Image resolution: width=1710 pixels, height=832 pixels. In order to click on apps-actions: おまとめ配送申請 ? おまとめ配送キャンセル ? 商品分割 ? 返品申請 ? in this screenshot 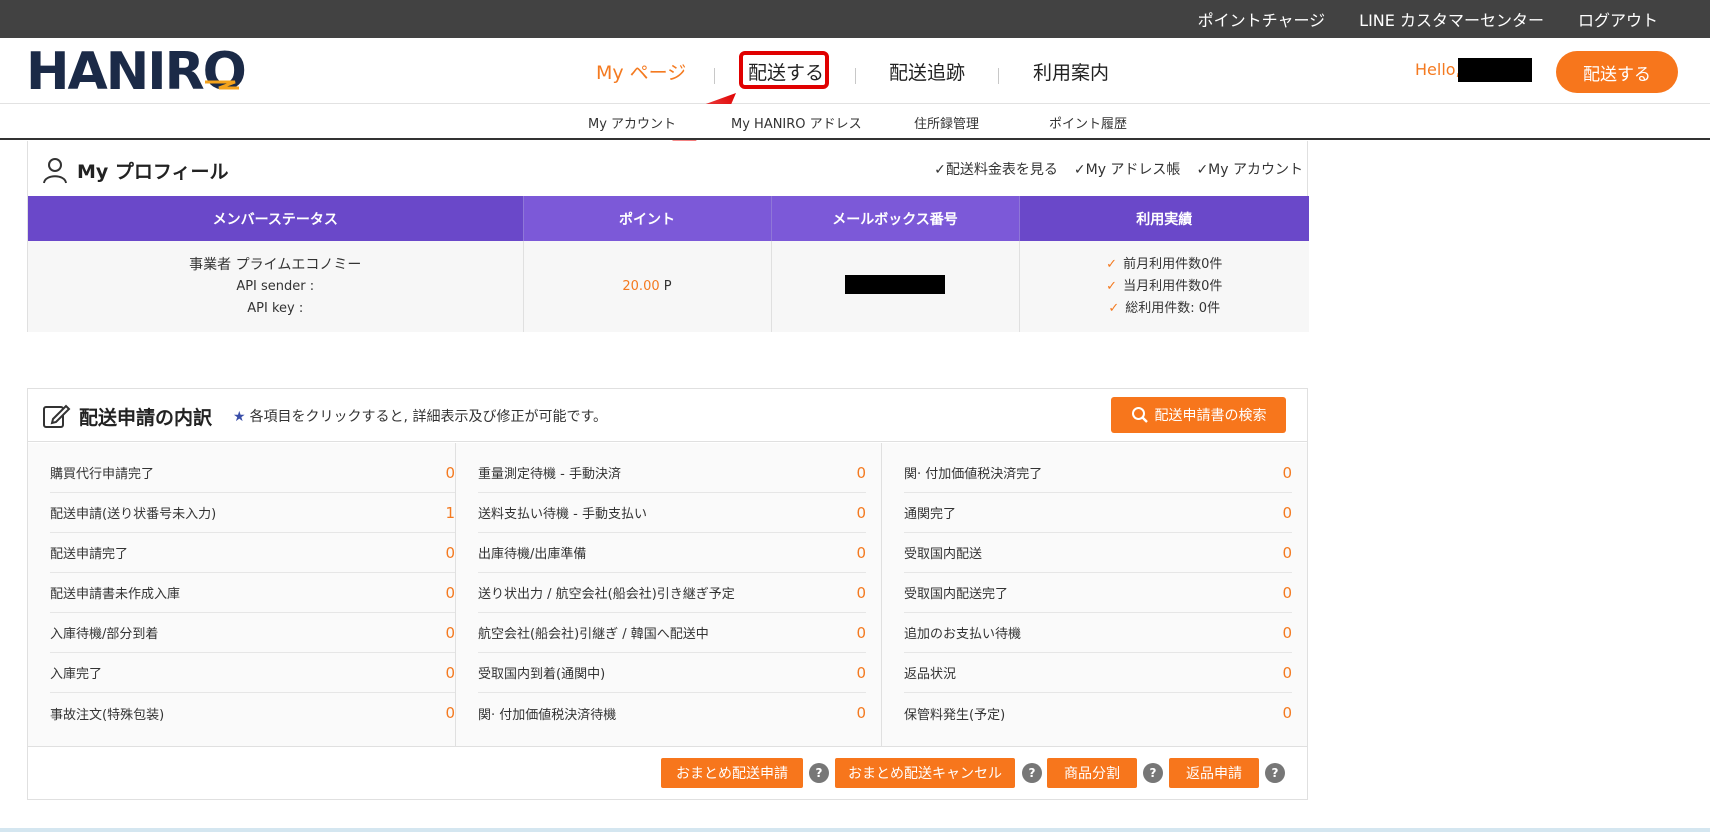, I will do `click(667, 772)`.